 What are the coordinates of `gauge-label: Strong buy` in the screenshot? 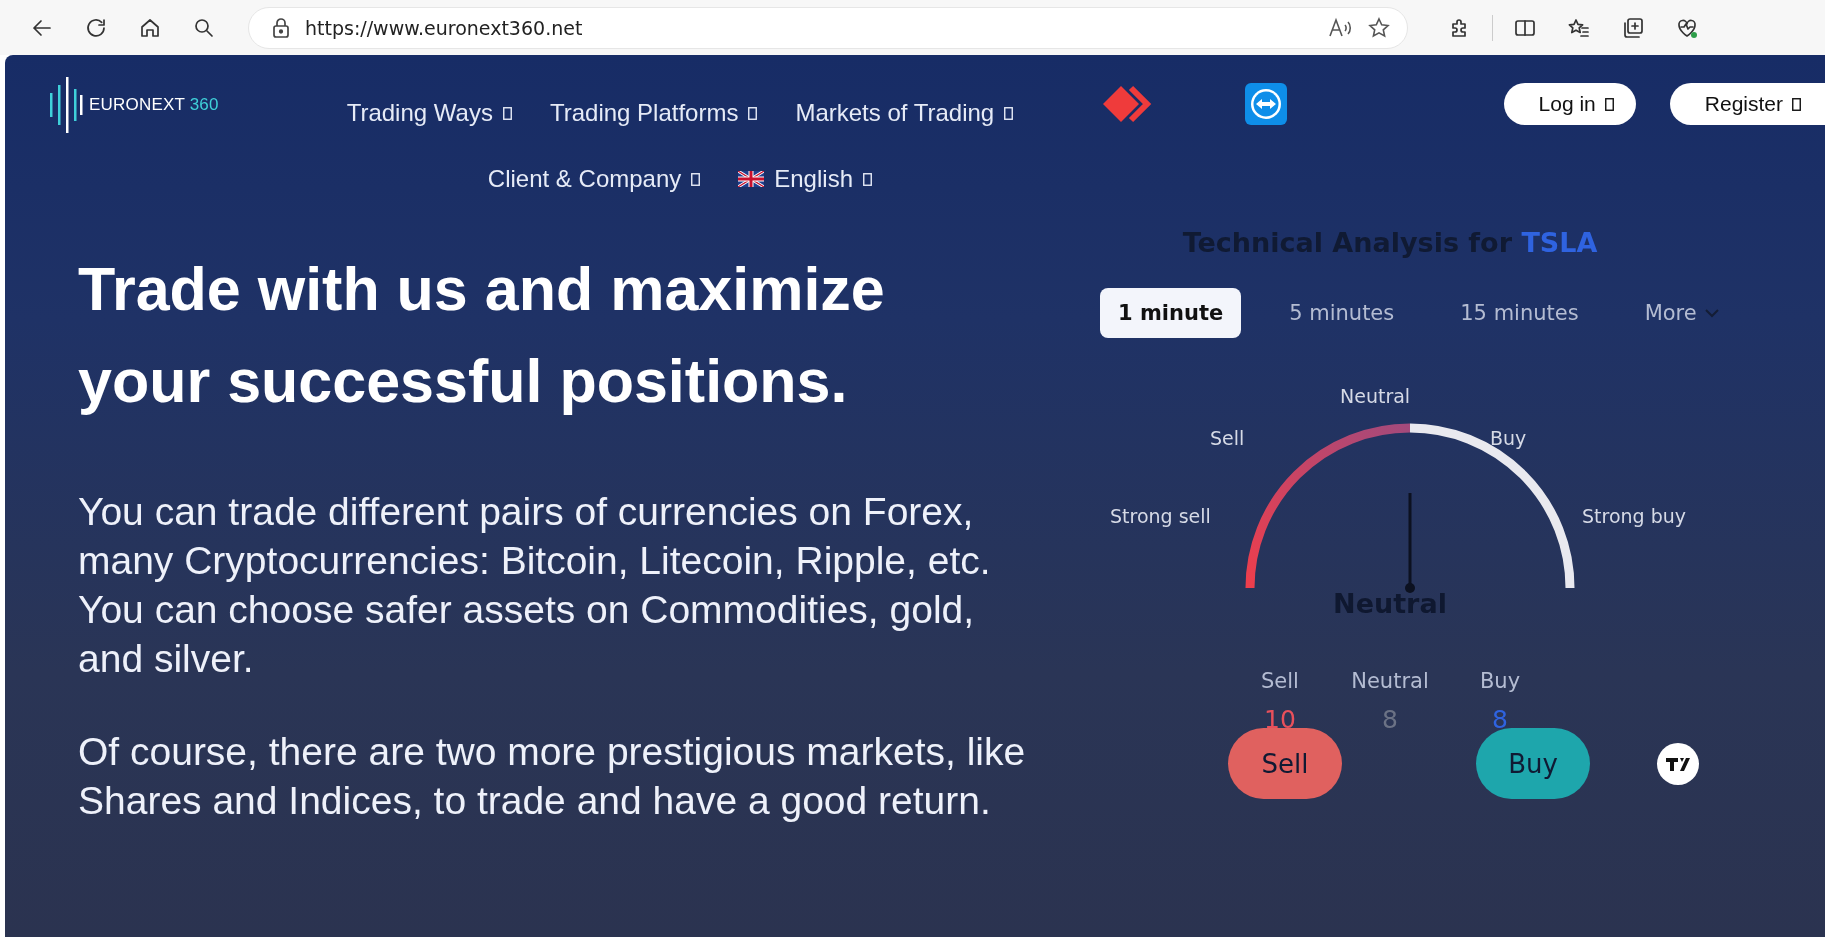 It's located at (1634, 516).